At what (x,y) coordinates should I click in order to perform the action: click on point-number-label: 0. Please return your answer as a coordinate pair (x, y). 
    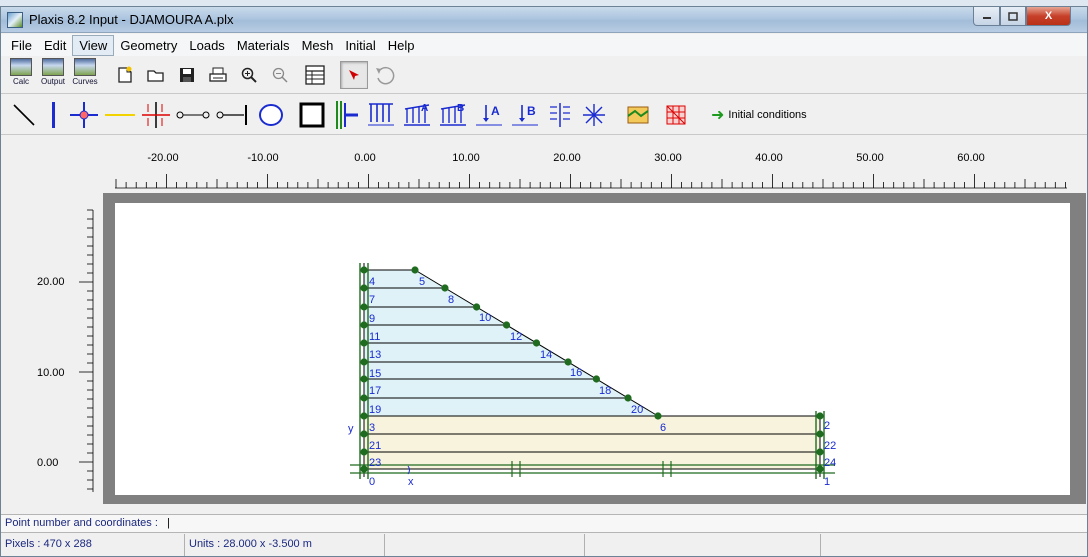
    Looking at the image, I should click on (372, 482).